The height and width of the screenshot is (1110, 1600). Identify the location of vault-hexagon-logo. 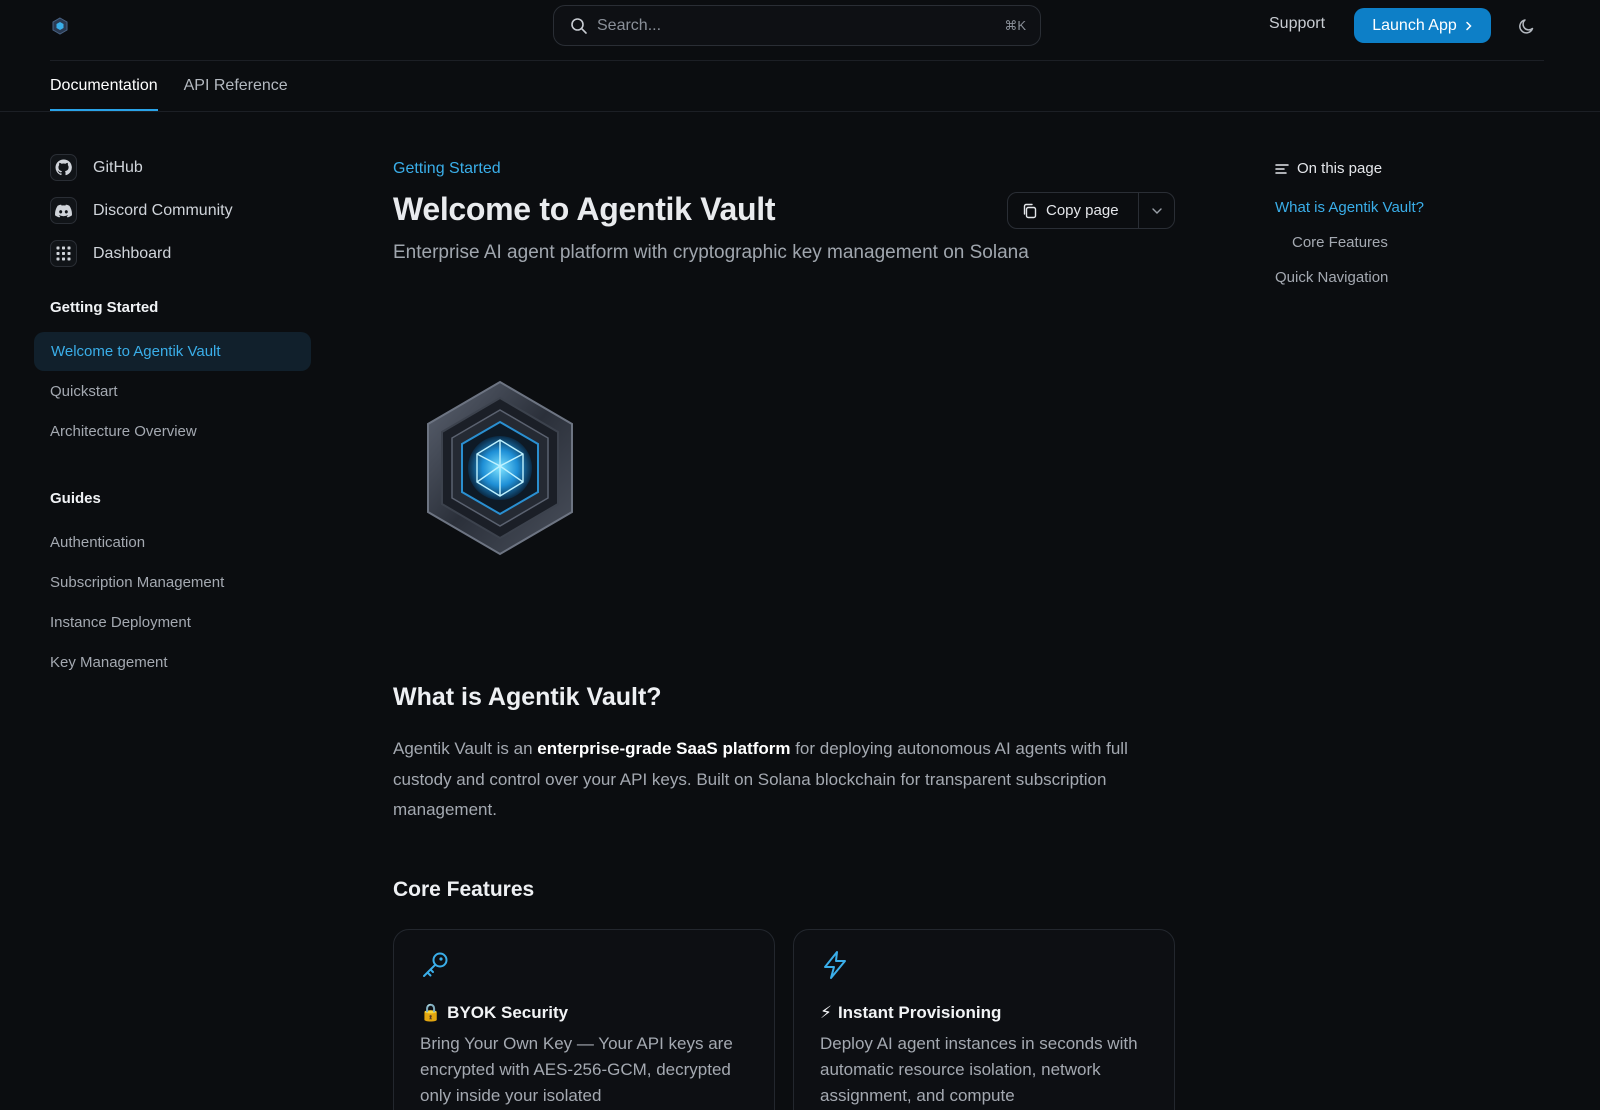
(500, 468).